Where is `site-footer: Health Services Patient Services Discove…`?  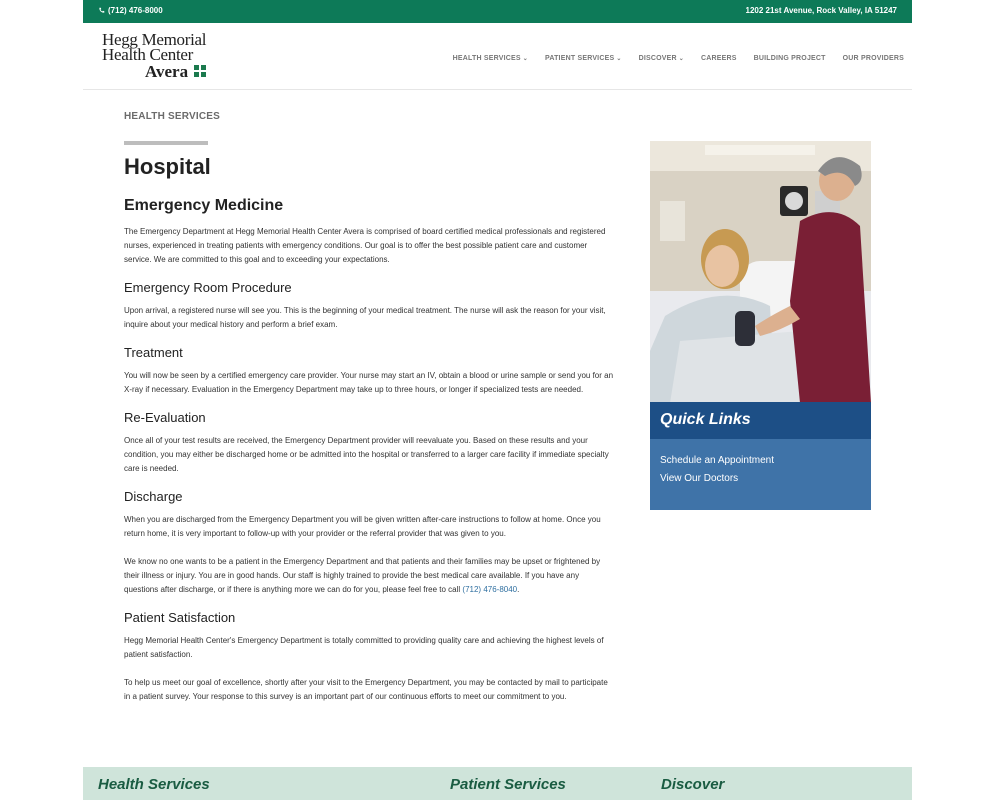
site-footer: Health Services Patient Services Discove… is located at coordinates (497, 783).